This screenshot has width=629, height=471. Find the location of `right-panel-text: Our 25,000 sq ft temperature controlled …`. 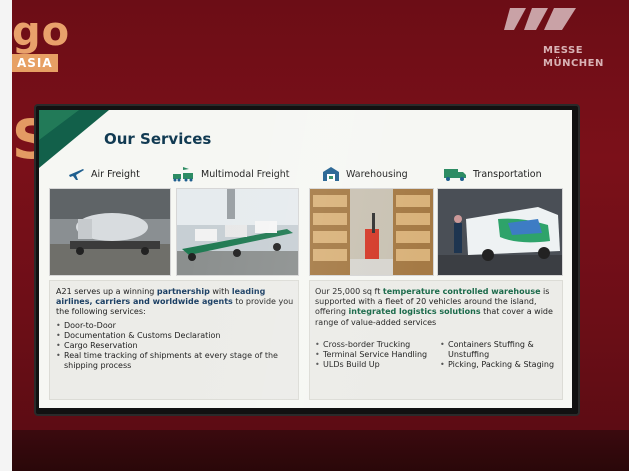

right-panel-text: Our 25,000 sq ft temperature controlled … is located at coordinates (436, 307).